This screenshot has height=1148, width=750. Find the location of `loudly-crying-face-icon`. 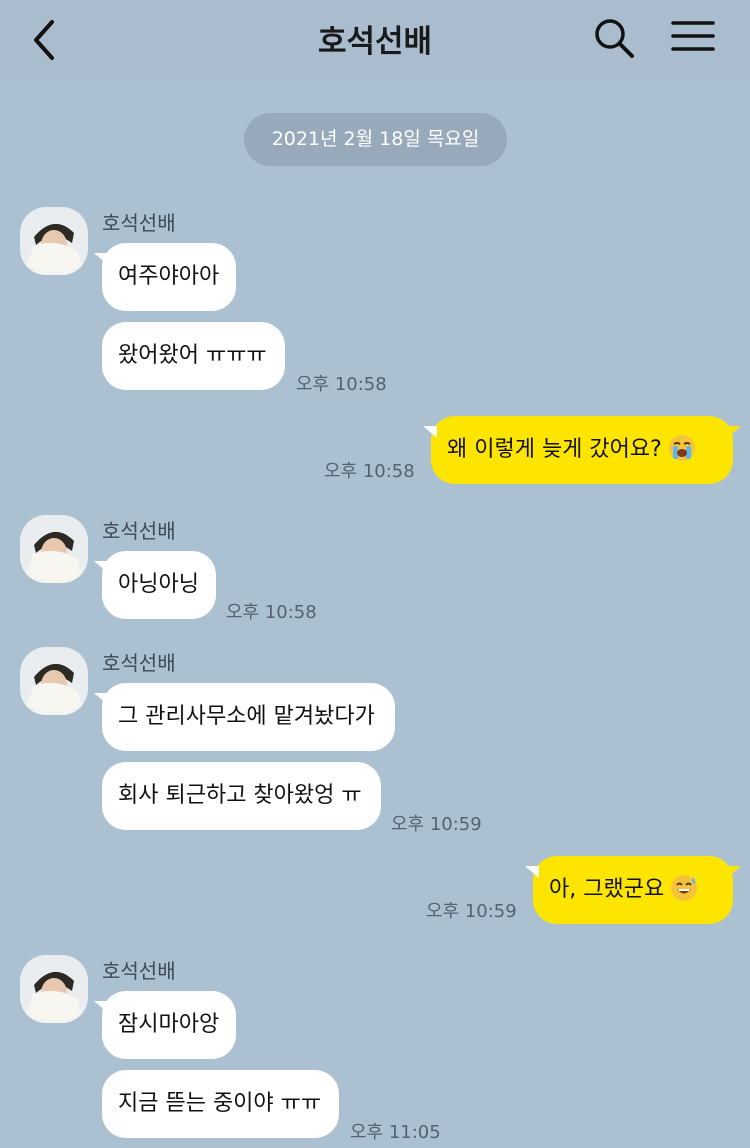

loudly-crying-face-icon is located at coordinates (682, 456).